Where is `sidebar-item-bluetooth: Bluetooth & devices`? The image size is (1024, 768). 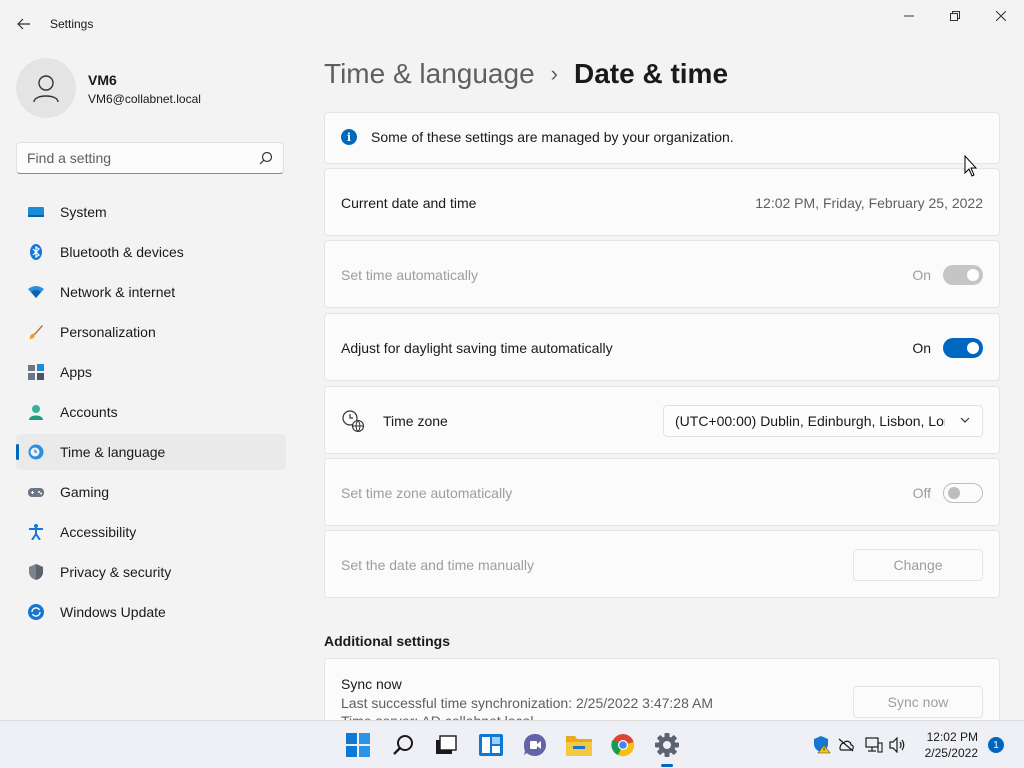 sidebar-item-bluetooth: Bluetooth & devices is located at coordinates (151, 252).